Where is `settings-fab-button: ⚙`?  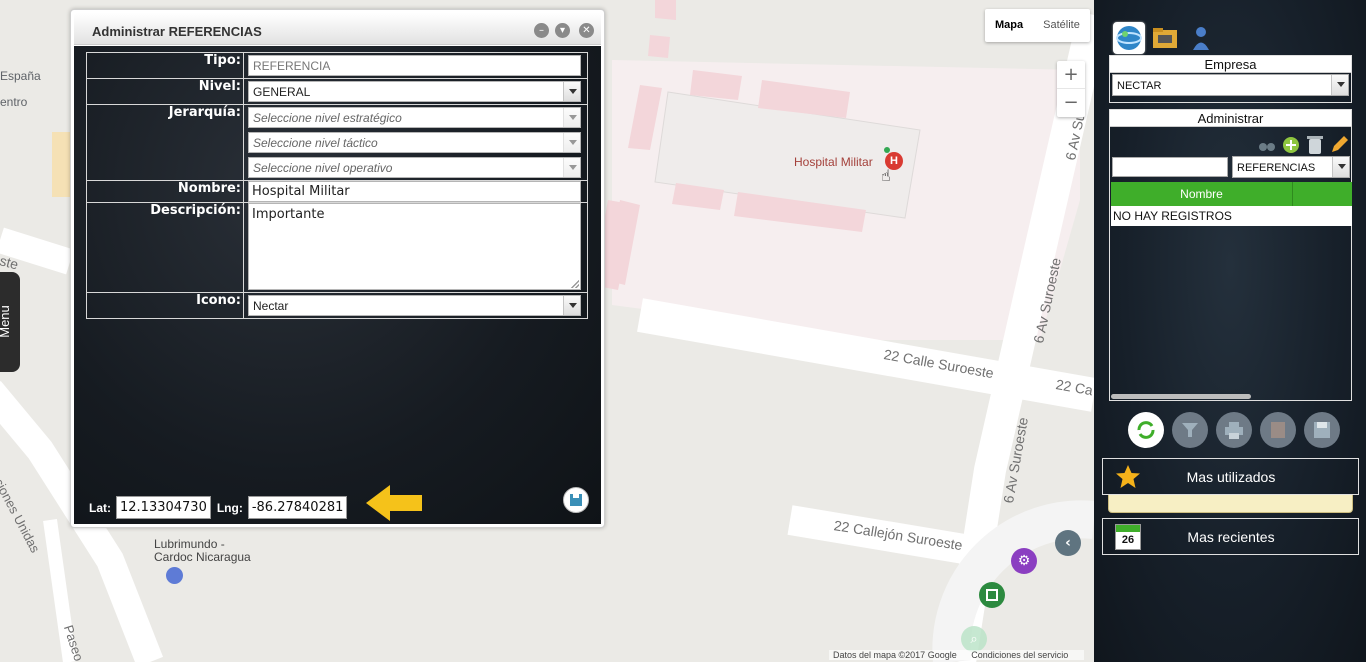
settings-fab-button: ⚙ is located at coordinates (1024, 561).